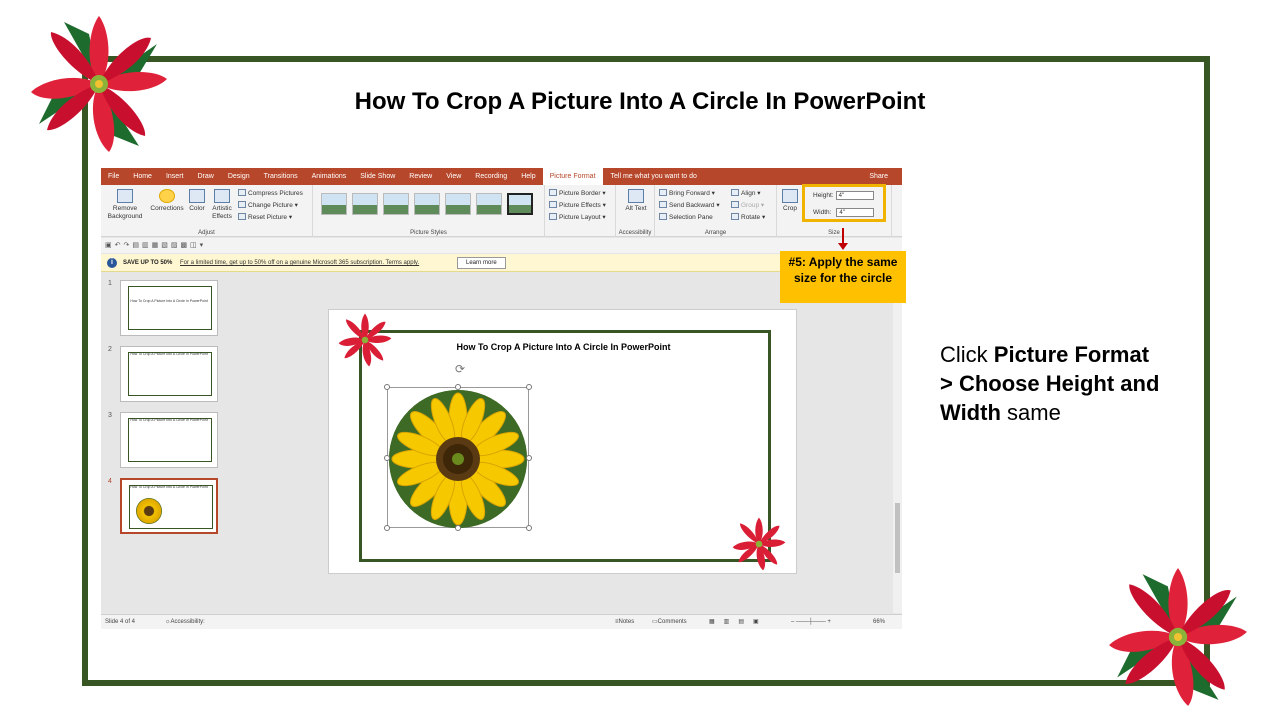 Image resolution: width=1280 pixels, height=720 pixels. Describe the element at coordinates (205, 176) in the screenshot. I see `tab-draw: Draw` at that location.